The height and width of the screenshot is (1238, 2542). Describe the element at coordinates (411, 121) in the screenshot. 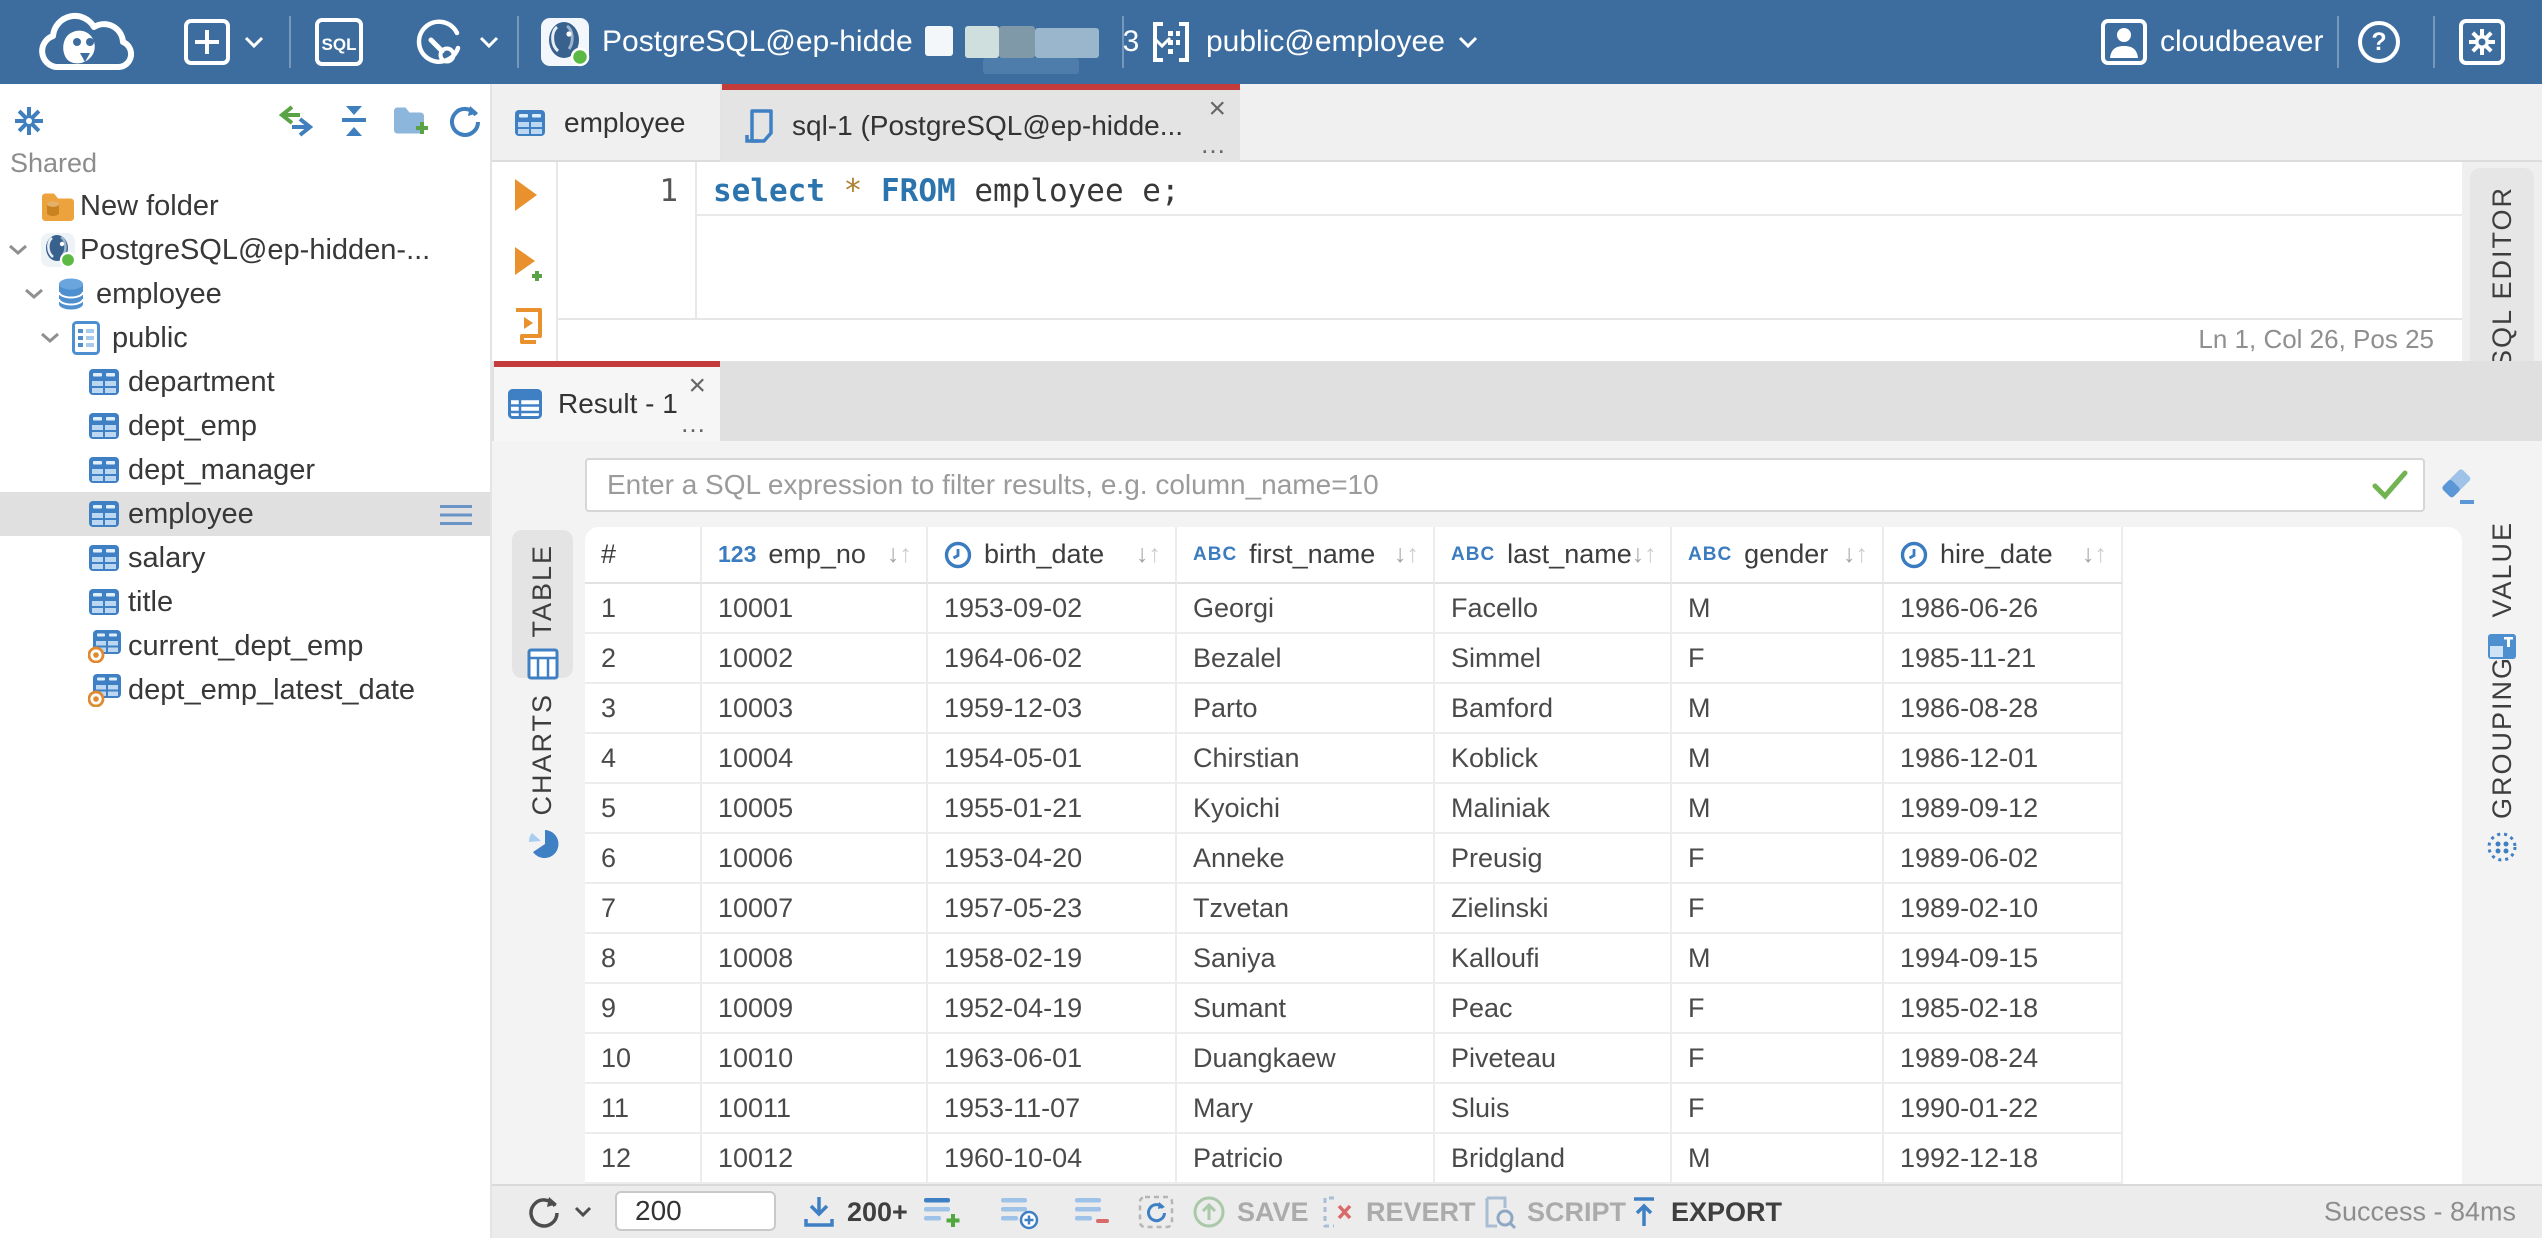

I see `new-folder-button` at that location.